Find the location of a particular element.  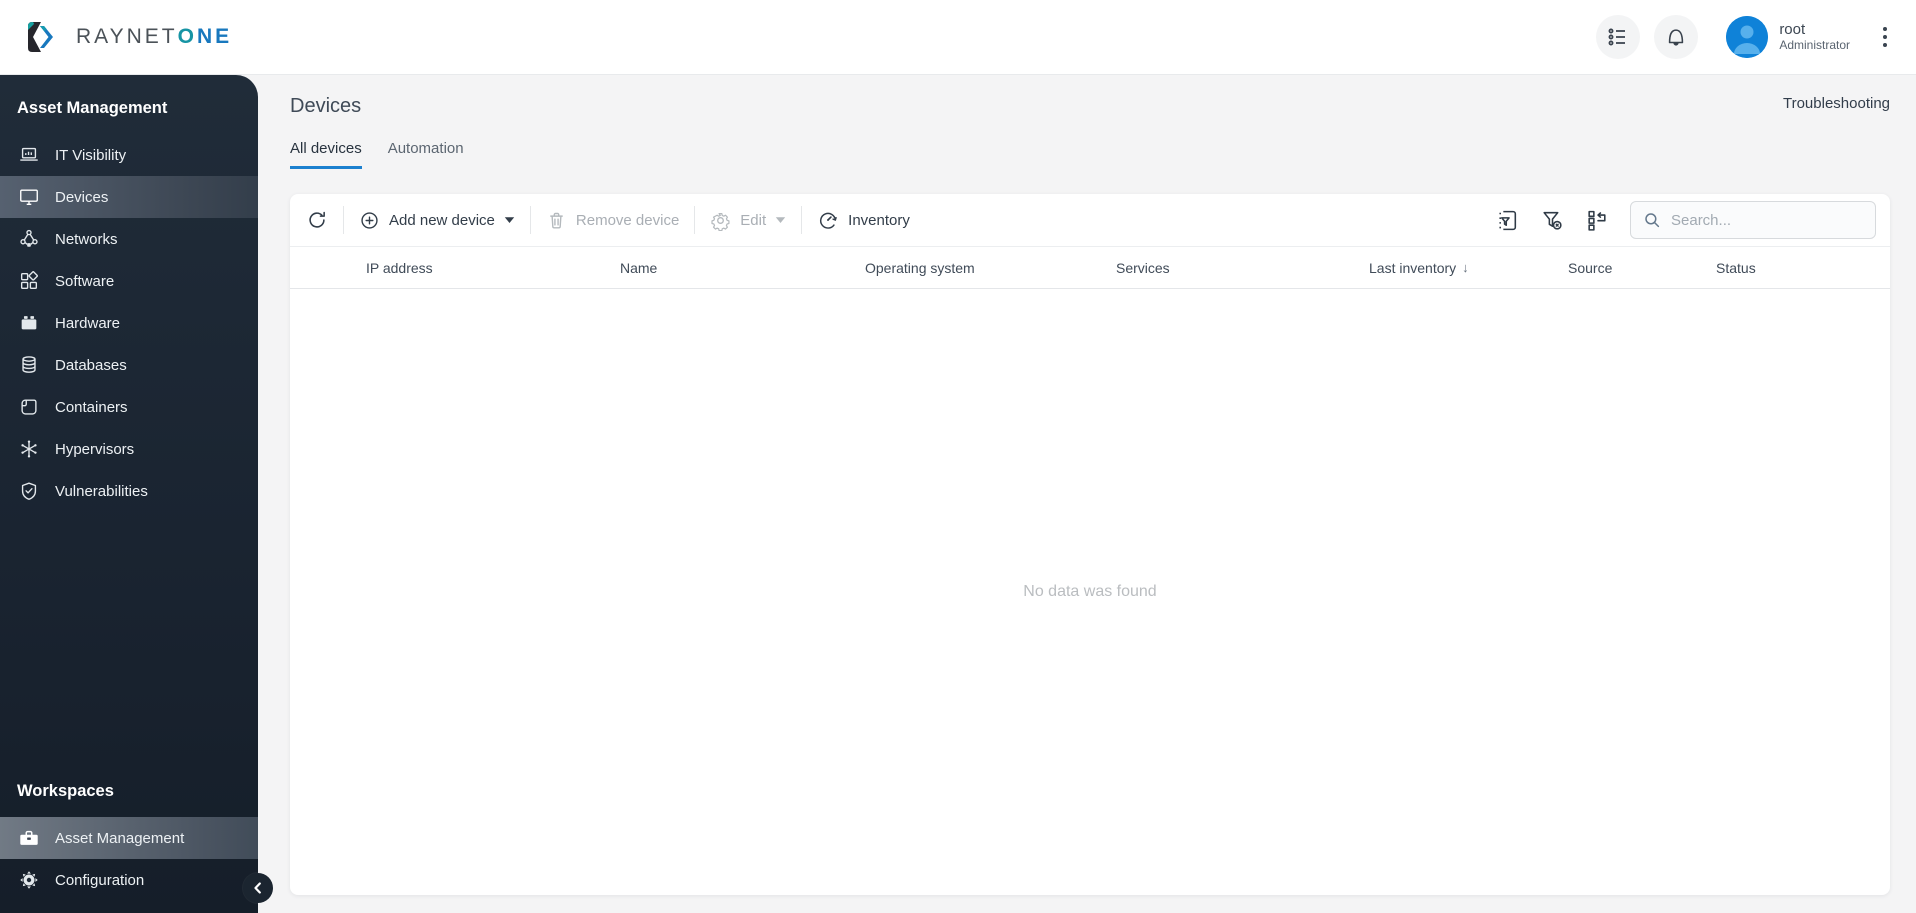

sidebar-item-label: Networks is located at coordinates (86, 239).